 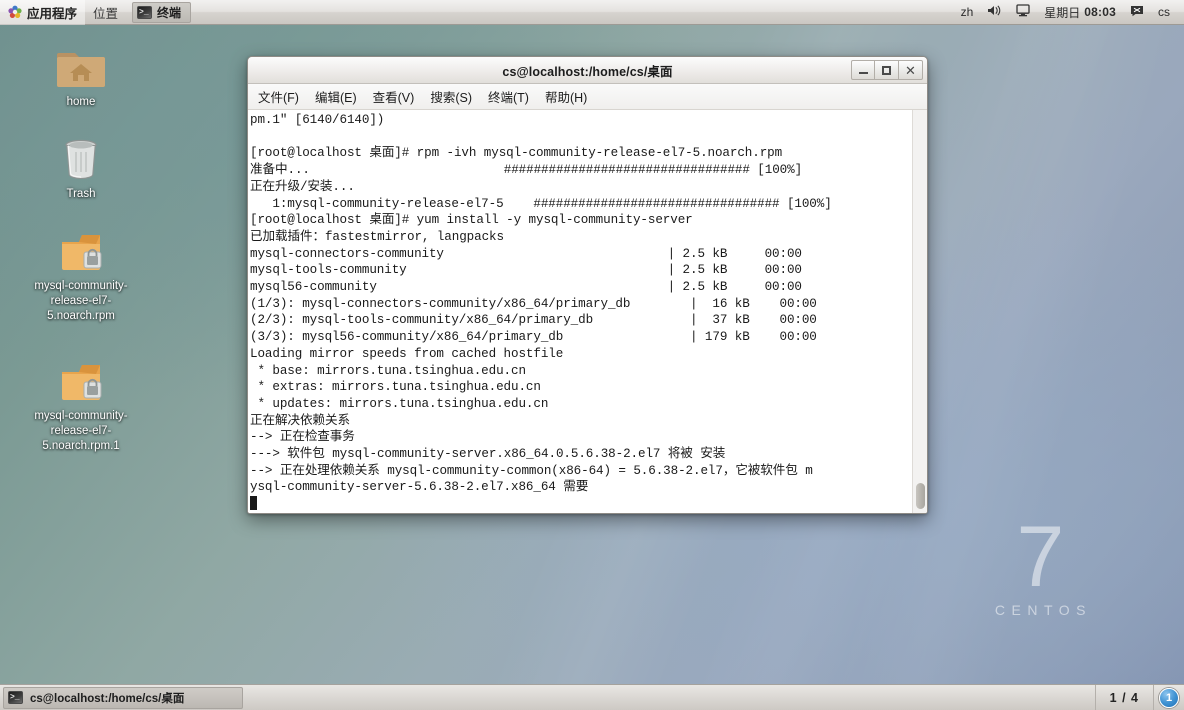 What do you see at coordinates (15, 12) in the screenshot?
I see `flower-menu-icon` at bounding box center [15, 12].